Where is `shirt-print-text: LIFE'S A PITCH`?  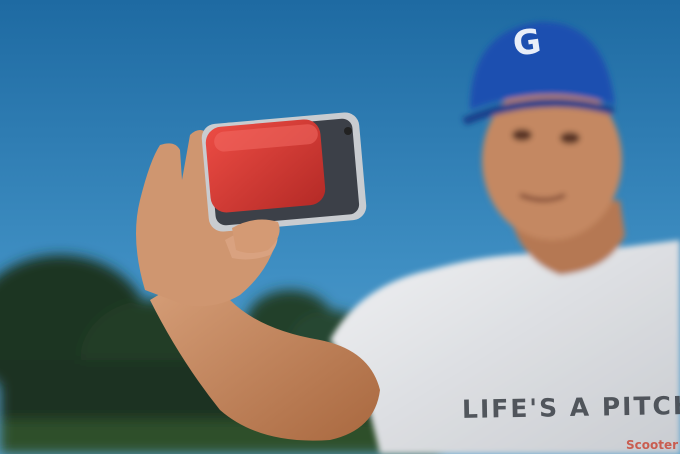
shirt-print-text: LIFE'S A PITCH is located at coordinates (570, 407).